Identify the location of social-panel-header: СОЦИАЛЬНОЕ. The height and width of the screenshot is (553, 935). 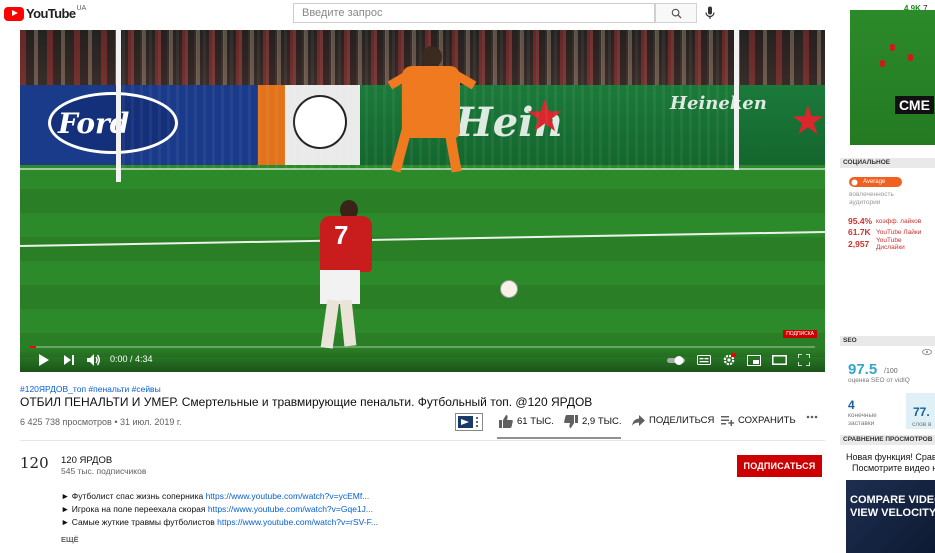
(887, 163).